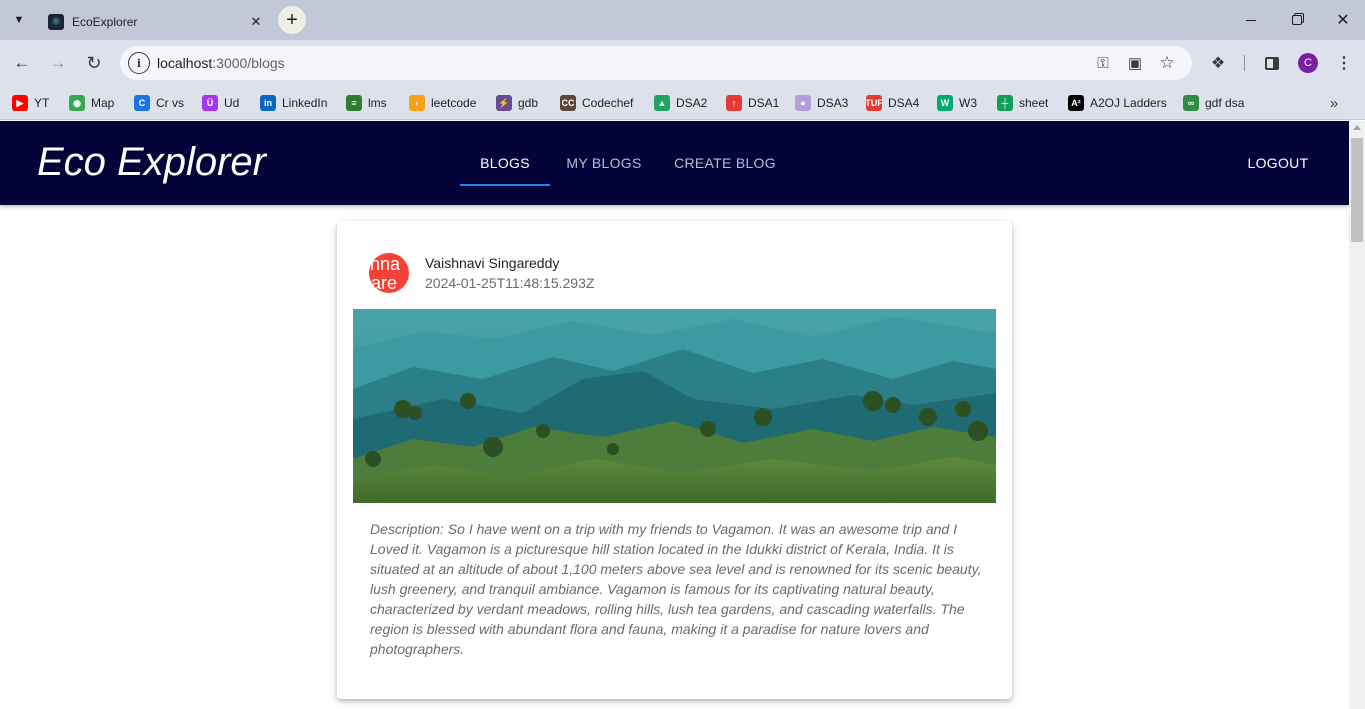  Describe the element at coordinates (19, 20) in the screenshot. I see `tab-search-chevron-icon: ▼` at that location.